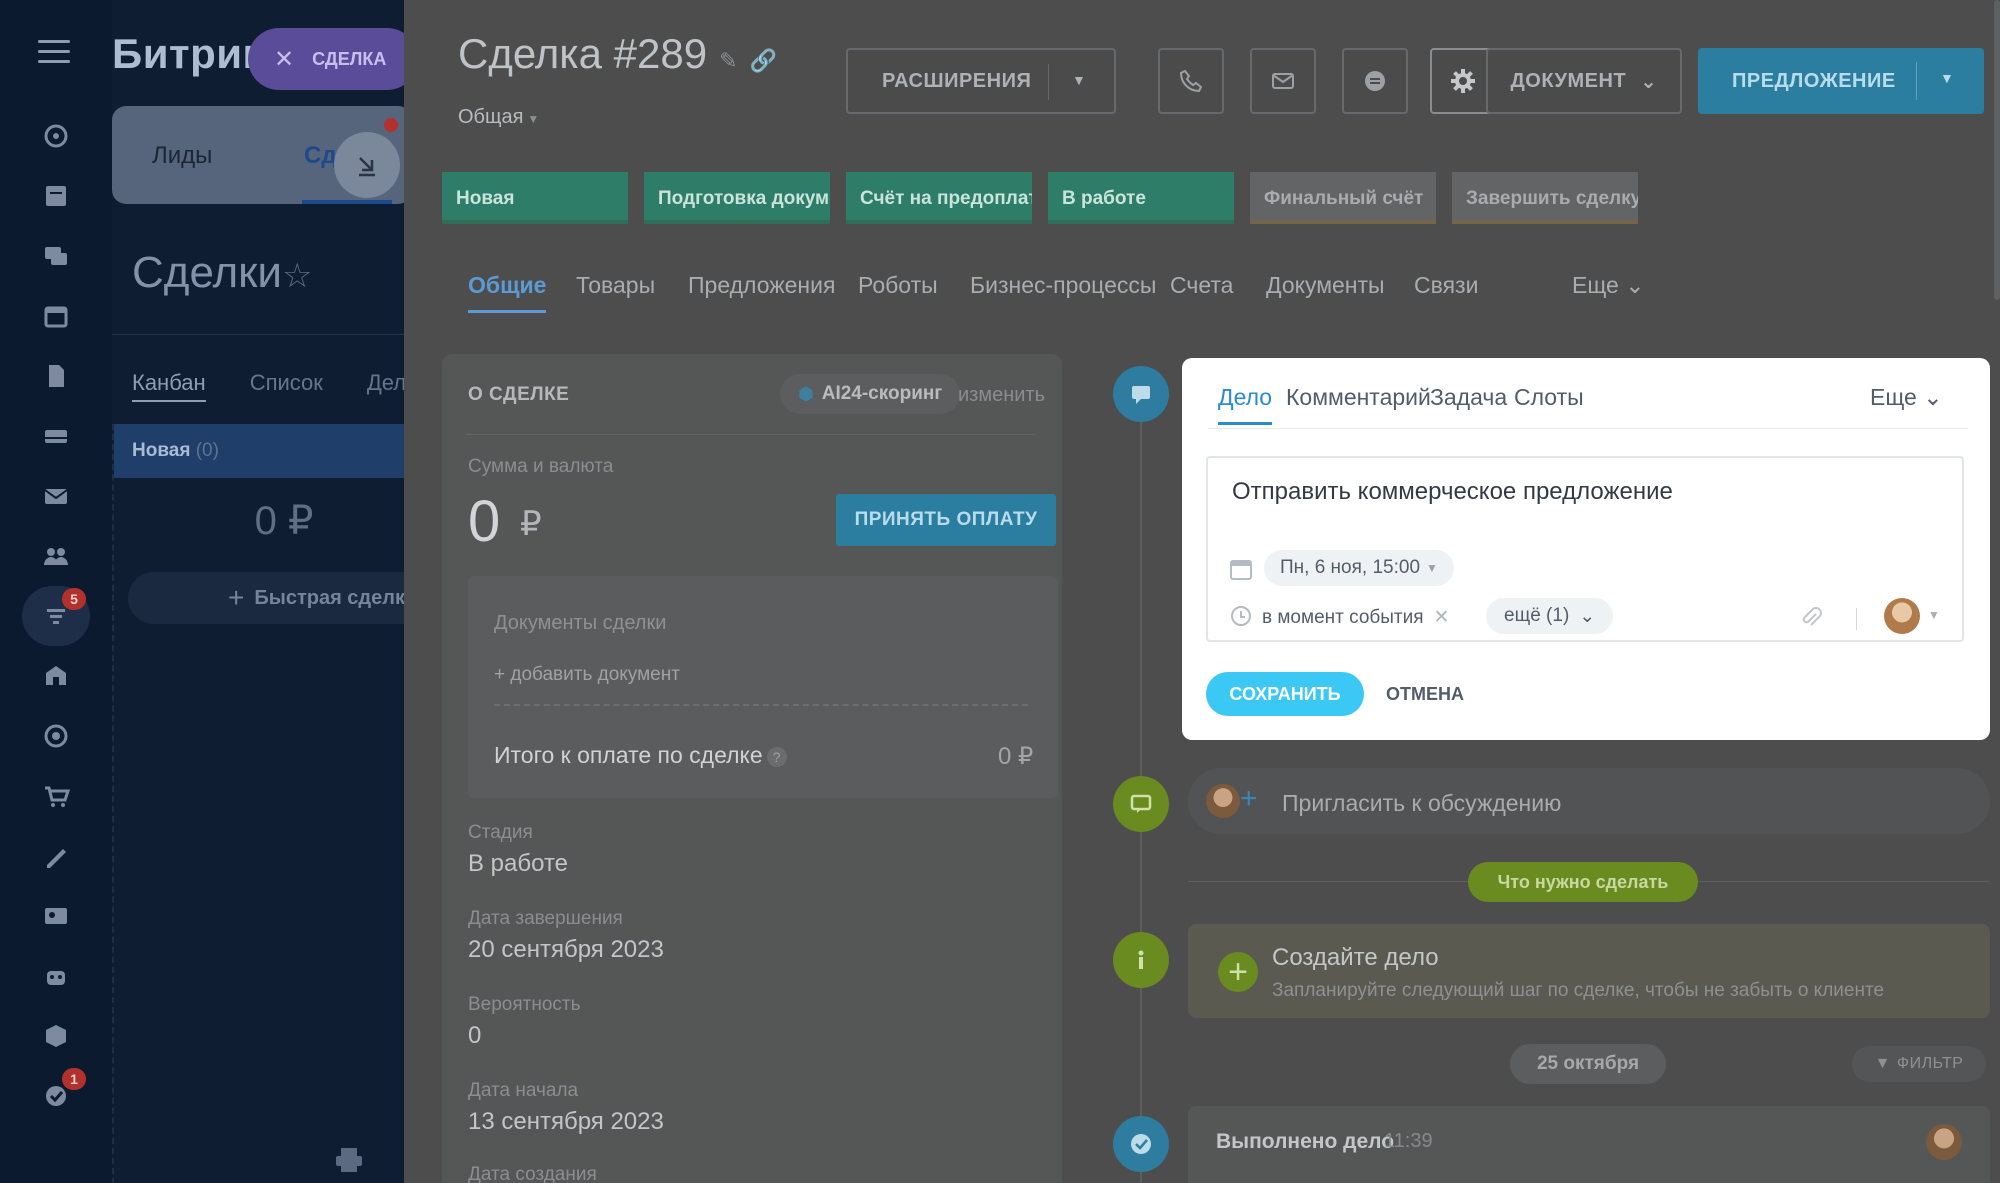 This screenshot has height=1183, width=2000. I want to click on created-date-label: Дата создания, so click(532, 1173).